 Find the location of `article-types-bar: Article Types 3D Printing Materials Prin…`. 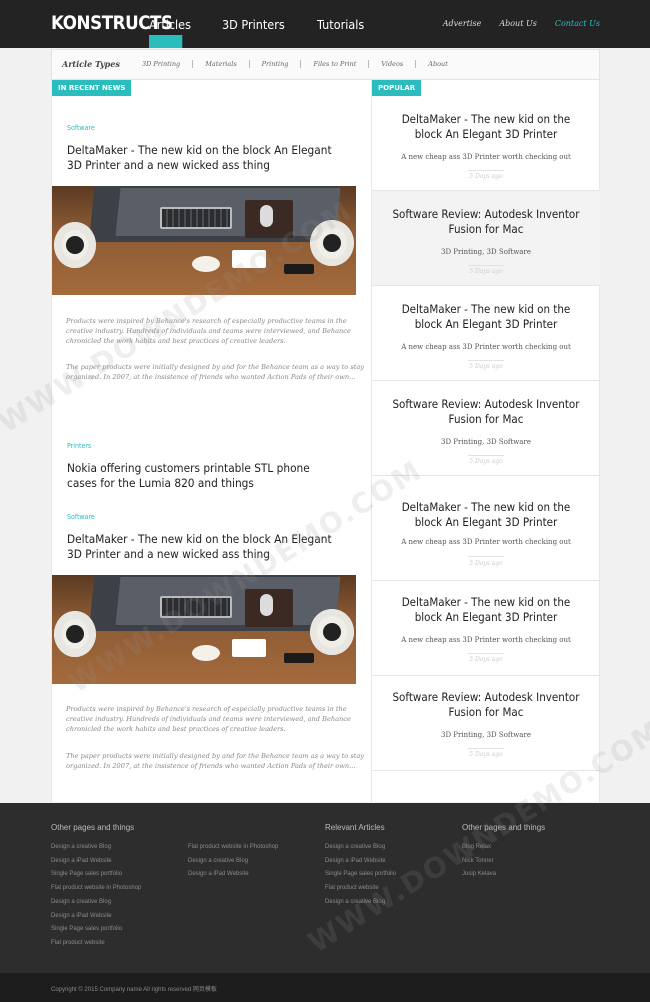

article-types-bar: Article Types 3D Printing Materials Prin… is located at coordinates (325, 64).